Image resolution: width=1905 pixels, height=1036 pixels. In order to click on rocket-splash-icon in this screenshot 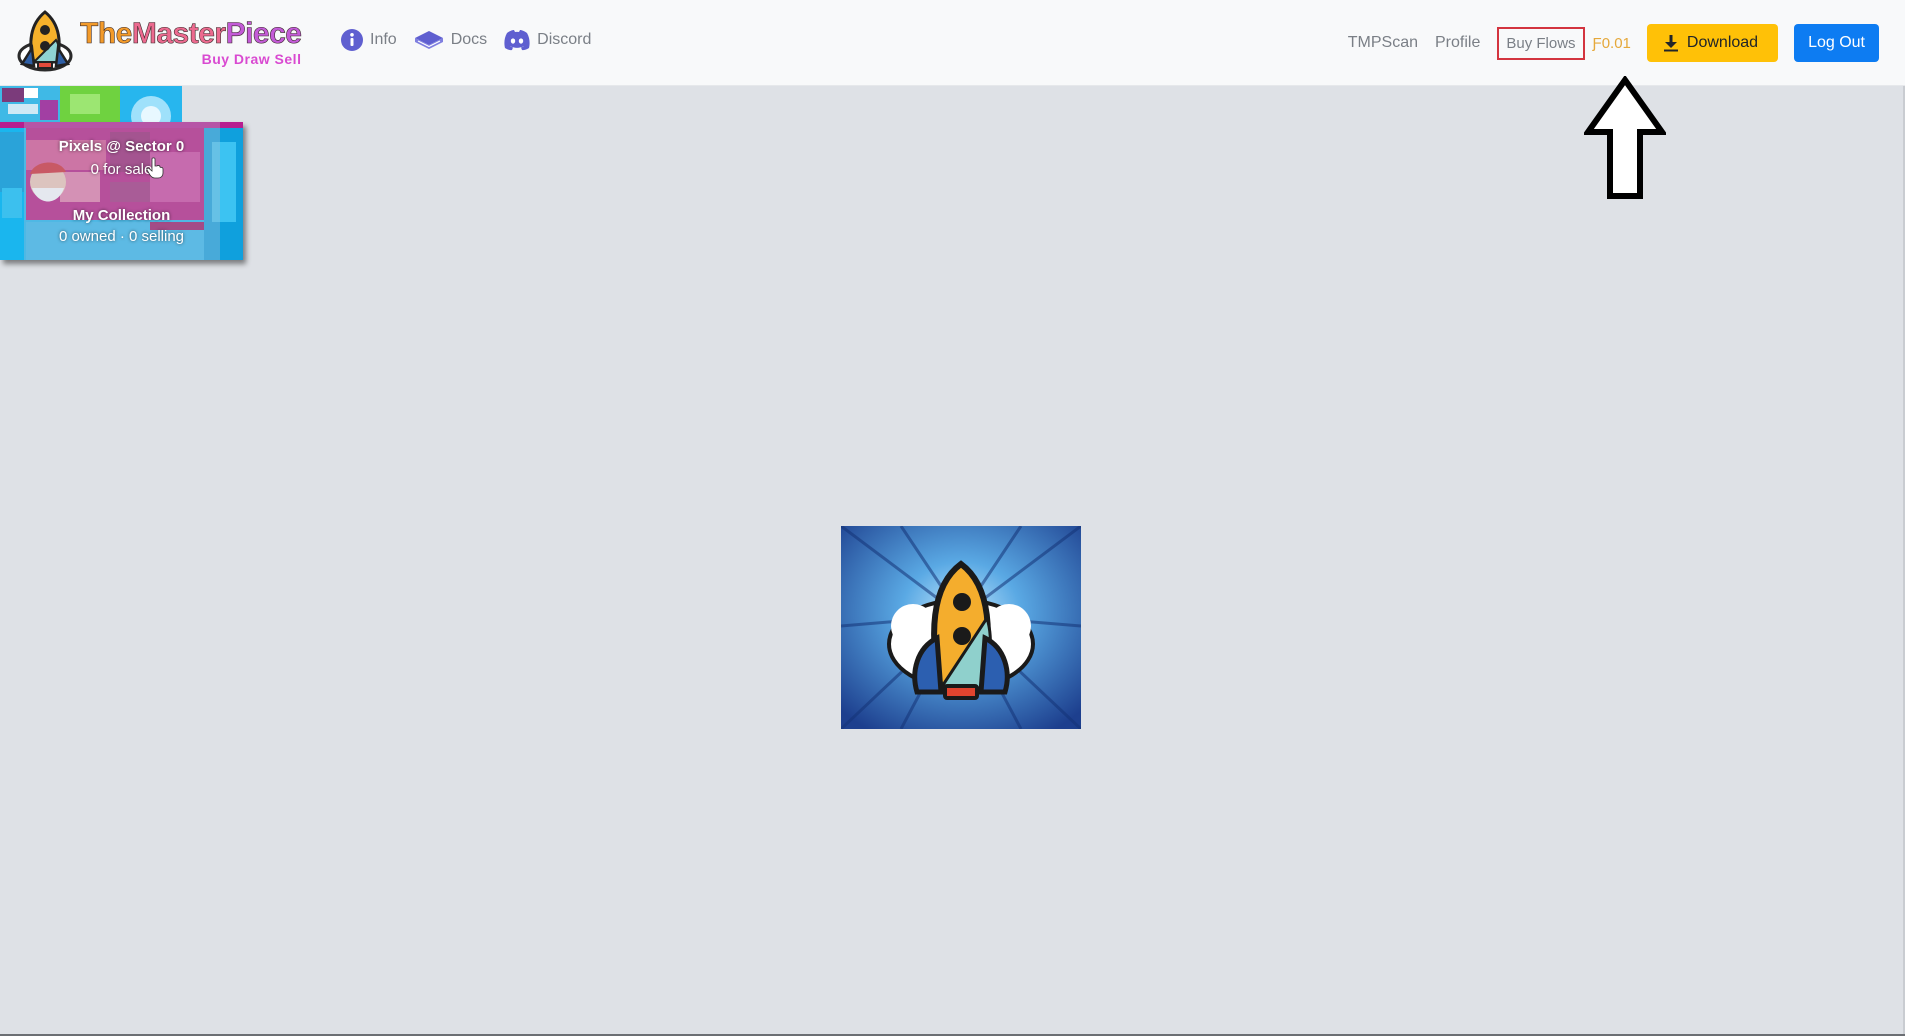, I will do `click(961, 627)`.